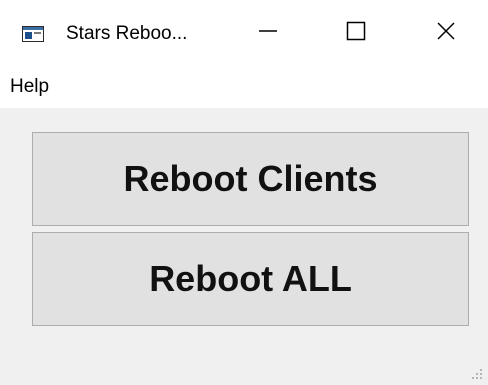 The width and height of the screenshot is (488, 385). I want to click on minimize-button, so click(268, 33).